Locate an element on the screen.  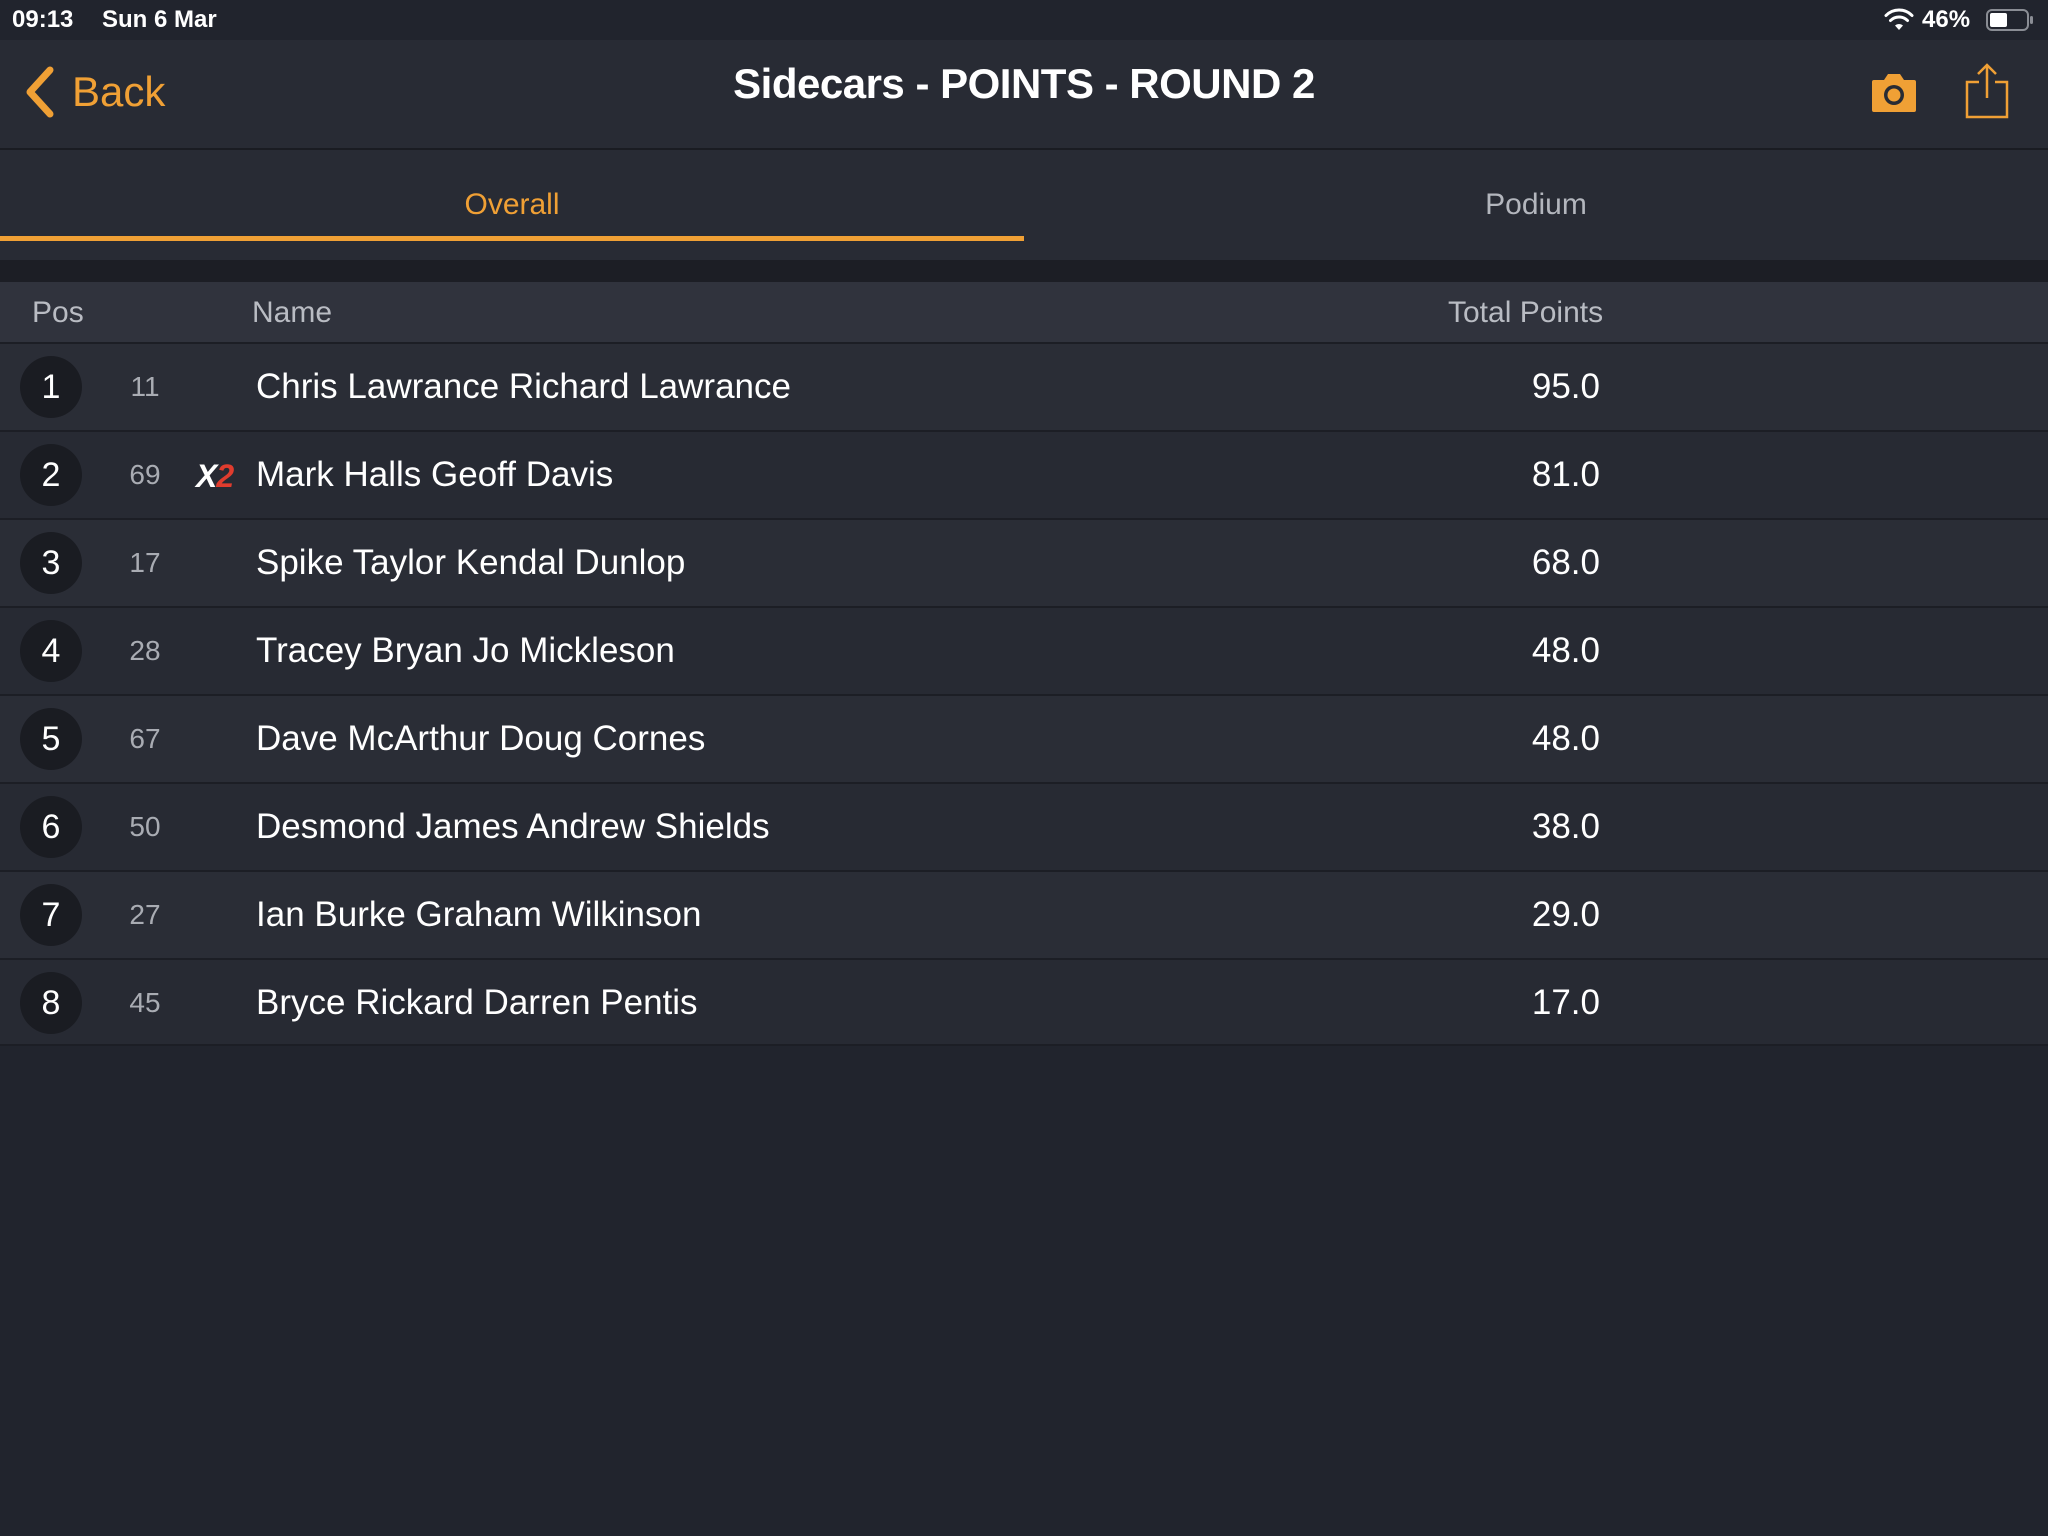
table-row: 4 28 Tracey Bryan Jo Mickleson 48.0 is located at coordinates (1024, 650).